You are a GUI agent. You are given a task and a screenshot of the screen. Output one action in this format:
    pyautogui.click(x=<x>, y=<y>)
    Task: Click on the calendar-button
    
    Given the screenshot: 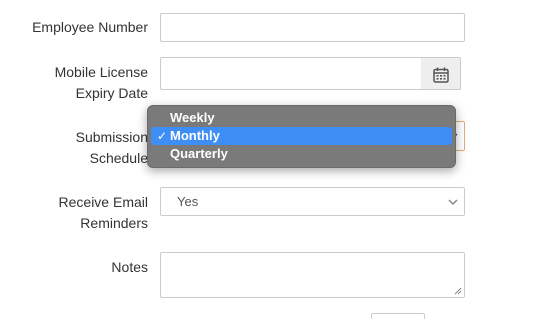 What is the action you would take?
    pyautogui.click(x=441, y=73)
    